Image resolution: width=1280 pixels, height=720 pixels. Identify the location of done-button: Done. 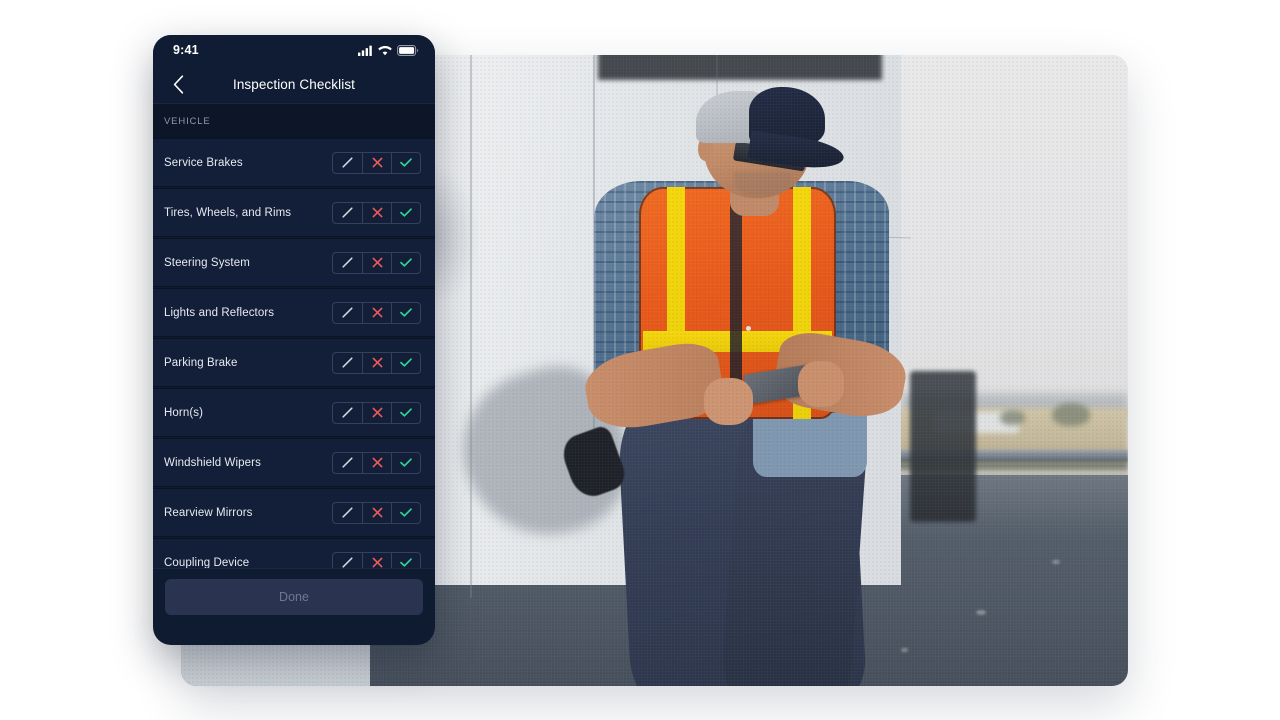
(294, 597).